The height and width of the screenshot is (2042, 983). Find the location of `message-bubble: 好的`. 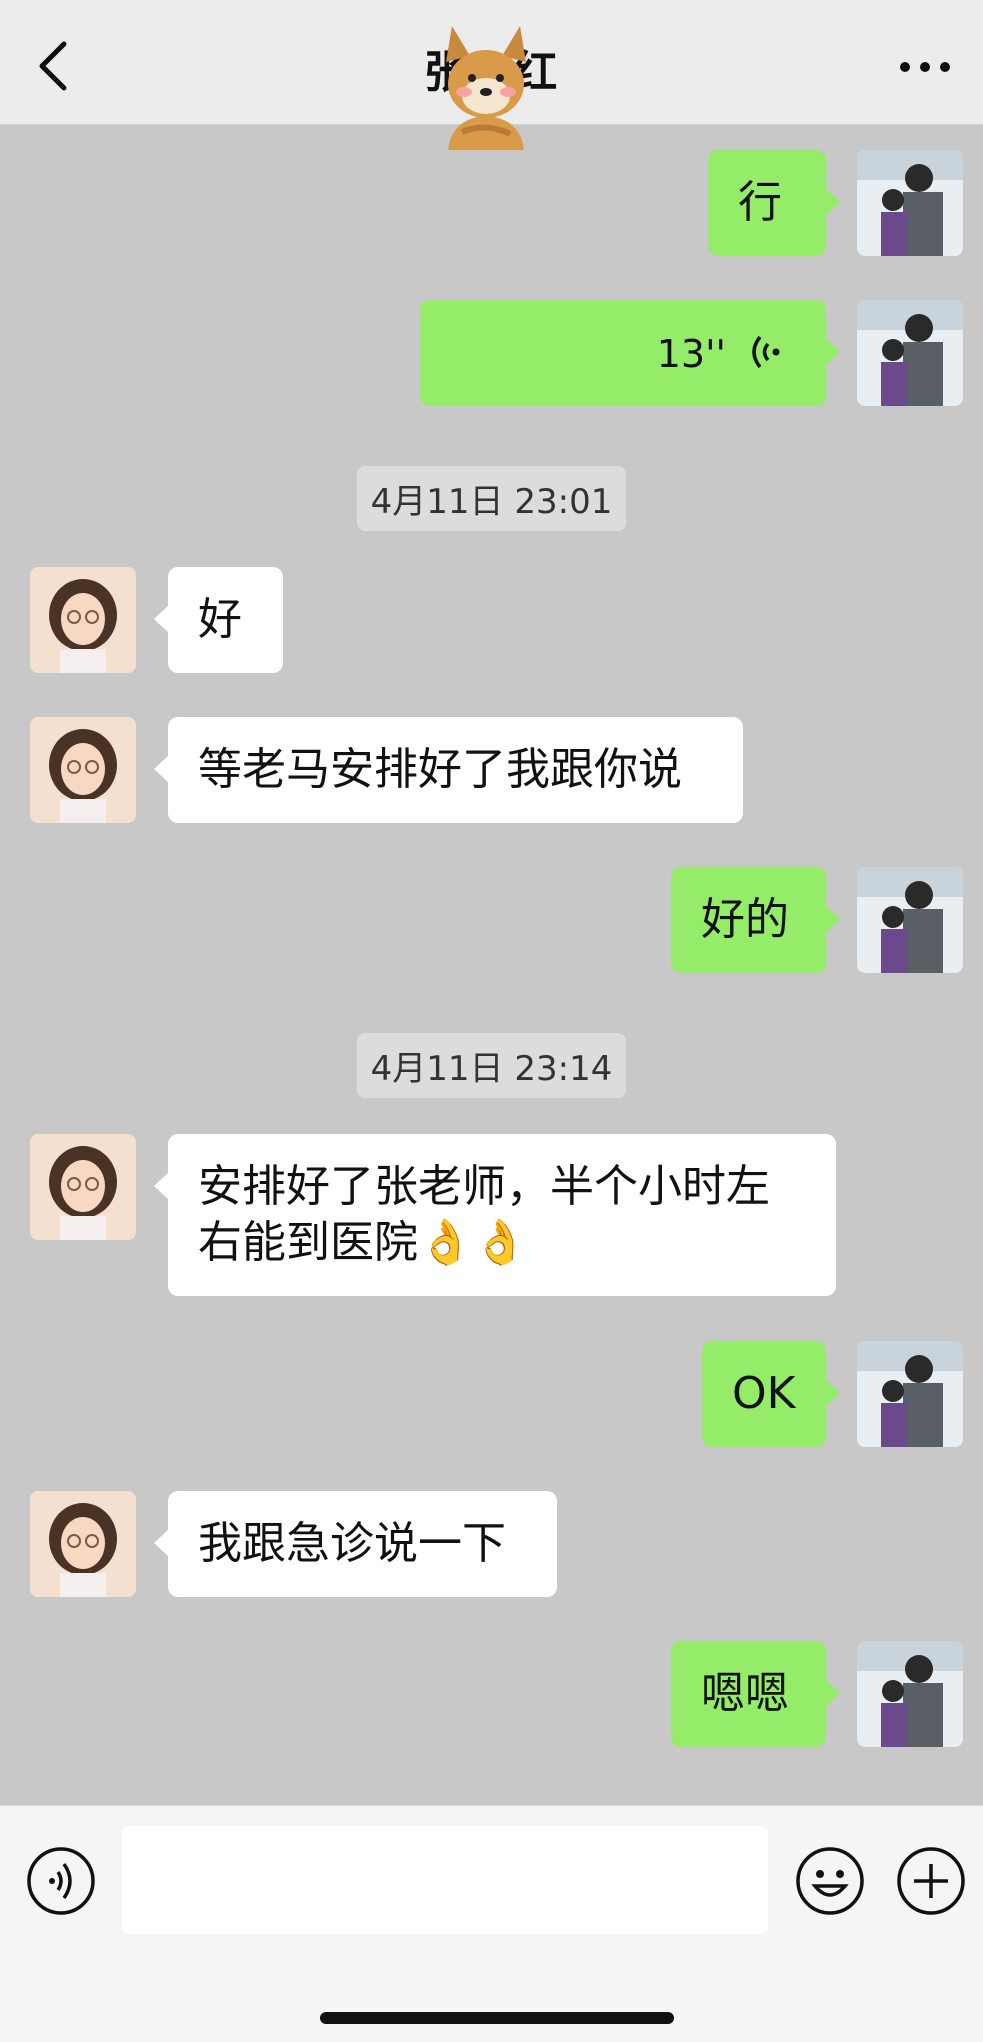

message-bubble: 好的 is located at coordinates (755, 920).